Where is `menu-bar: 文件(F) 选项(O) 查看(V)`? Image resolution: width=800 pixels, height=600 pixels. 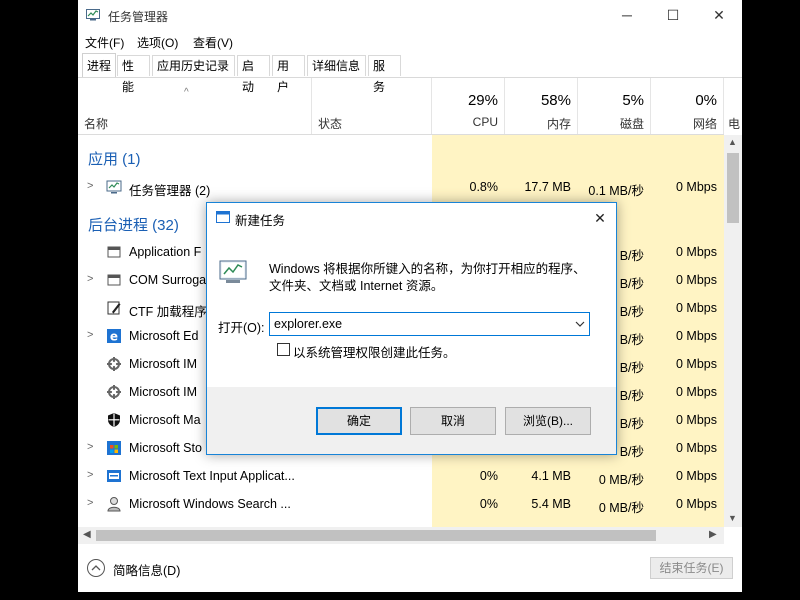 menu-bar: 文件(F) 选项(O) 查看(V) is located at coordinates (410, 41).